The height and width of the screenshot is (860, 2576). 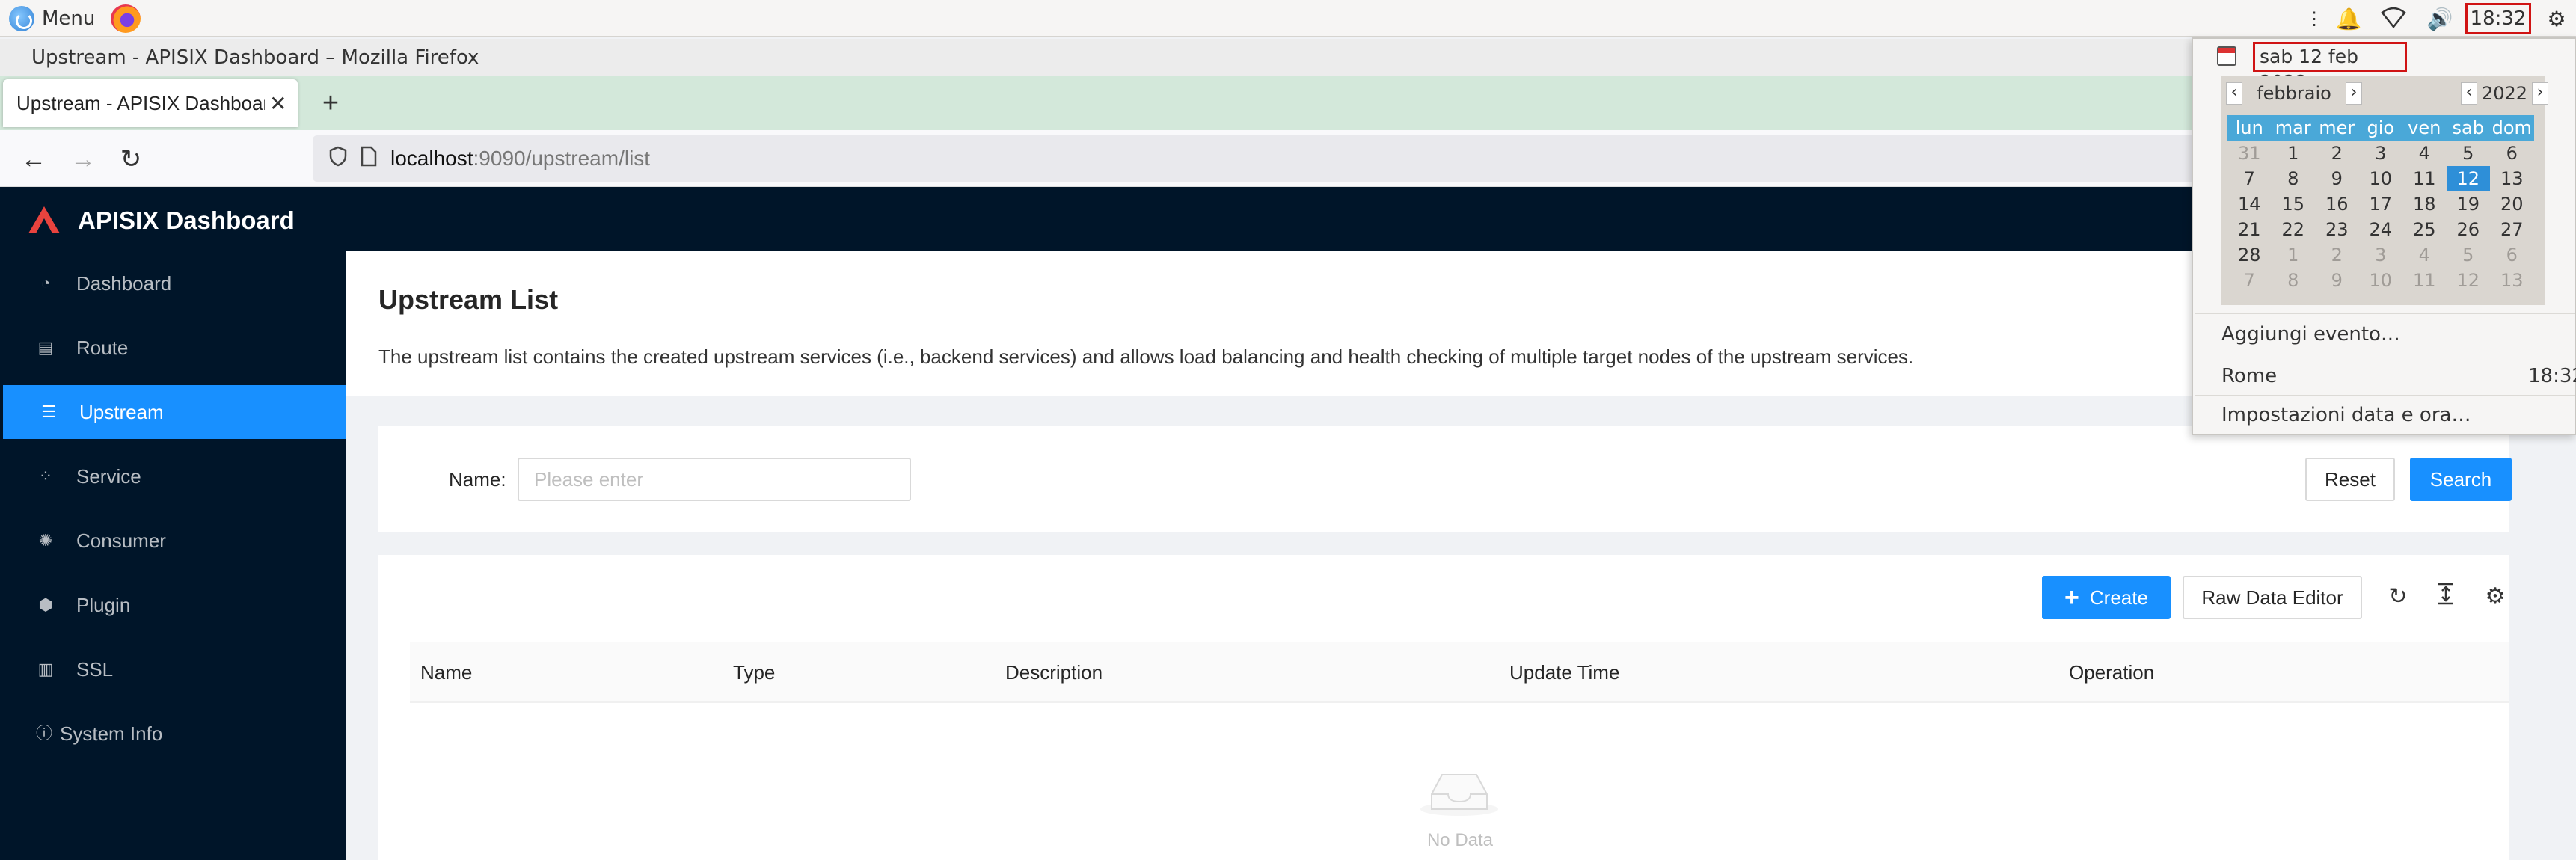 I want to click on gear-icon: ⚙, so click(x=2556, y=19).